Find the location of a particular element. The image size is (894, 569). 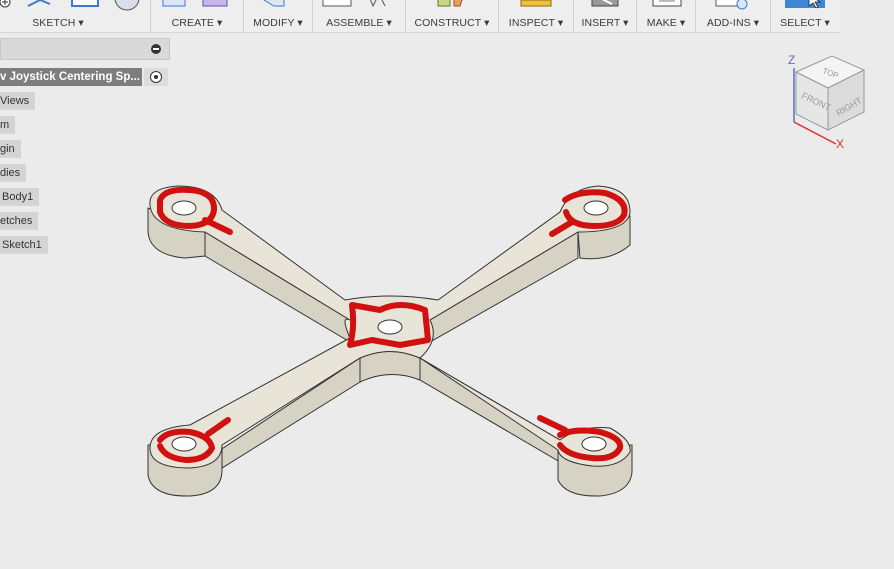

tree-item-sketches: etches is located at coordinates (19, 221).